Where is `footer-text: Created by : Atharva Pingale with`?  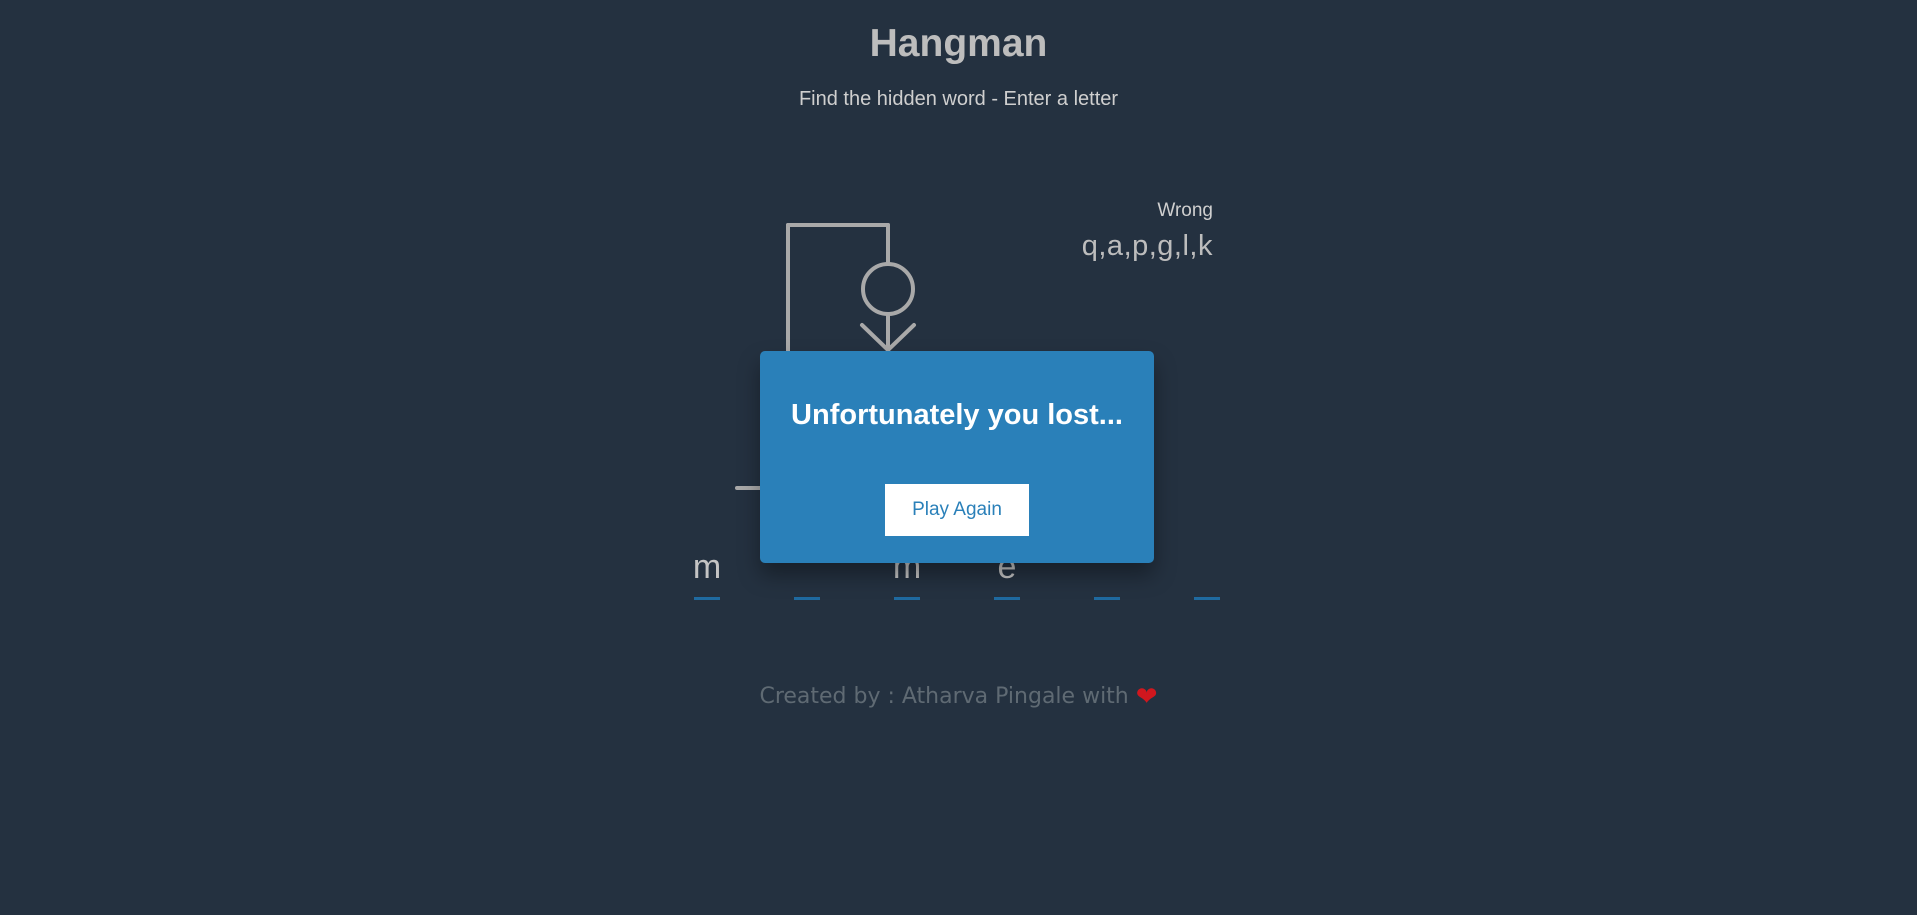
footer-text: Created by : Atharva Pingale with is located at coordinates (944, 696).